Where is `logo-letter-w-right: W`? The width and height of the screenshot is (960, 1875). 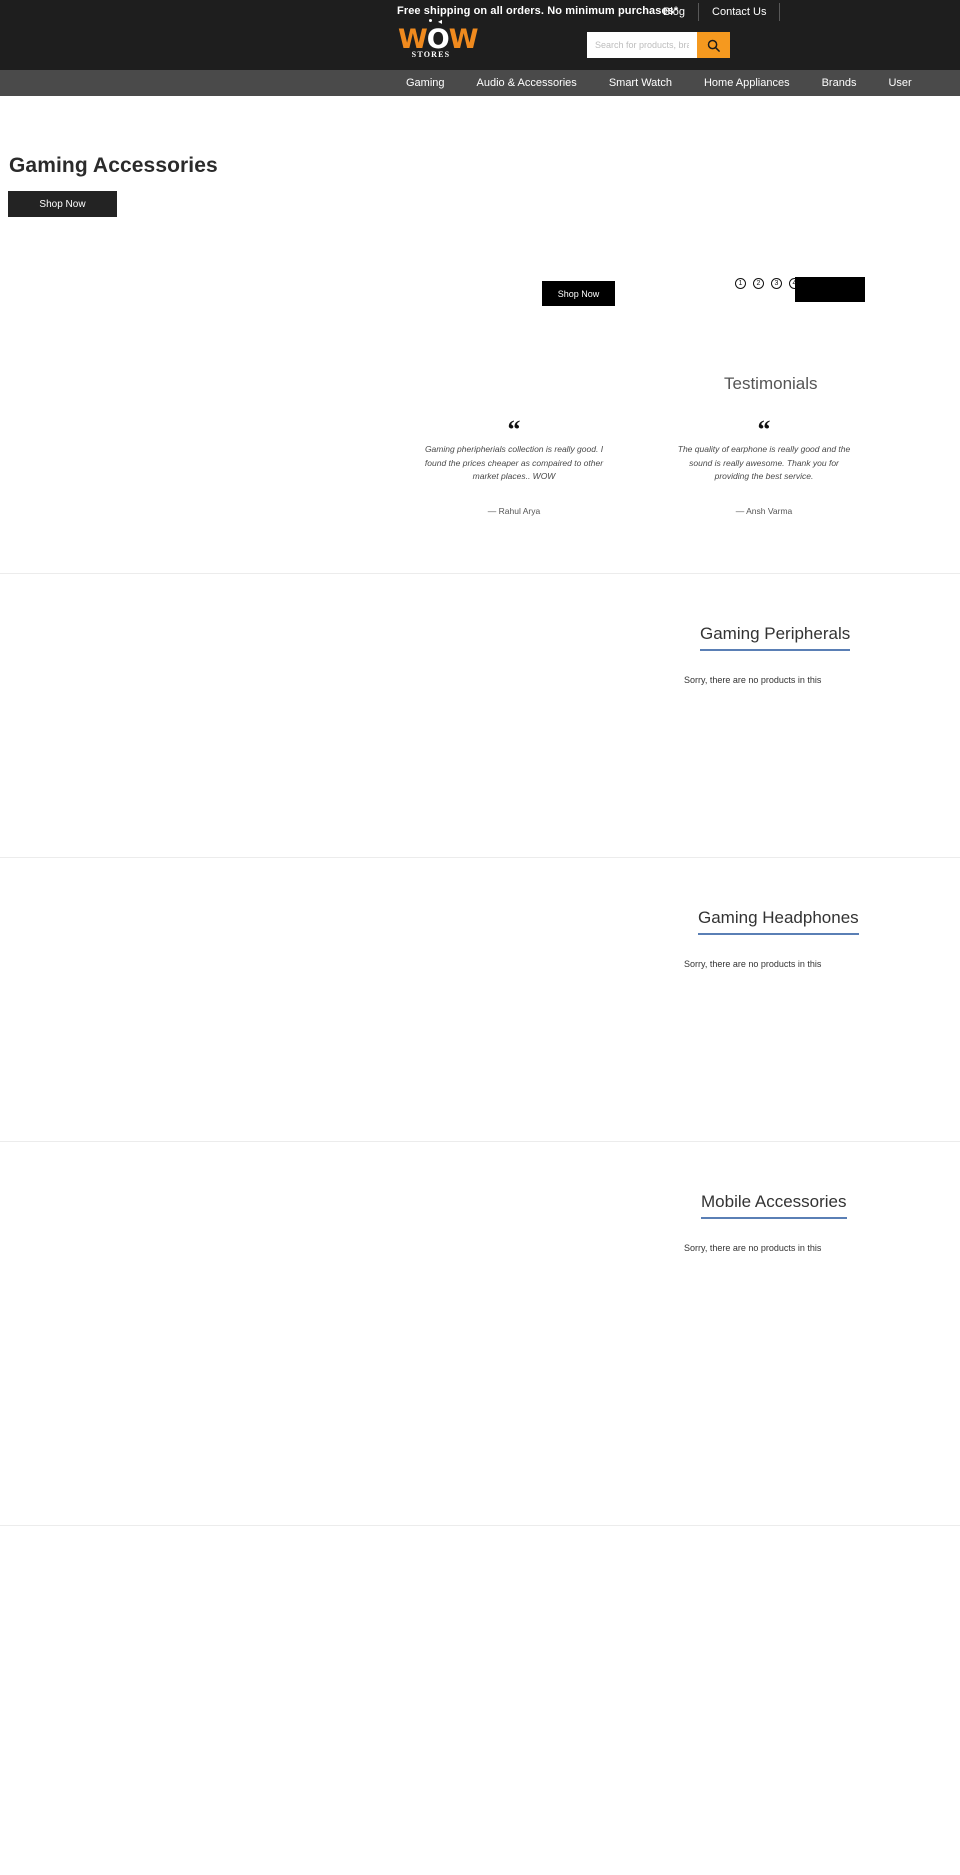 logo-letter-w-right: W is located at coordinates (463, 39).